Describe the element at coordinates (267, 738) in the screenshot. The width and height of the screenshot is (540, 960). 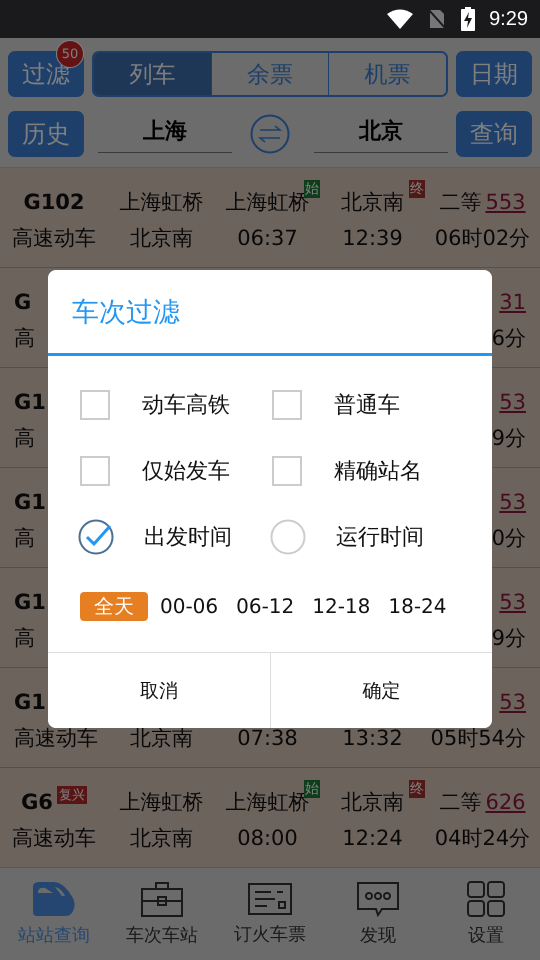
I see `depart-time: 07:38` at that location.